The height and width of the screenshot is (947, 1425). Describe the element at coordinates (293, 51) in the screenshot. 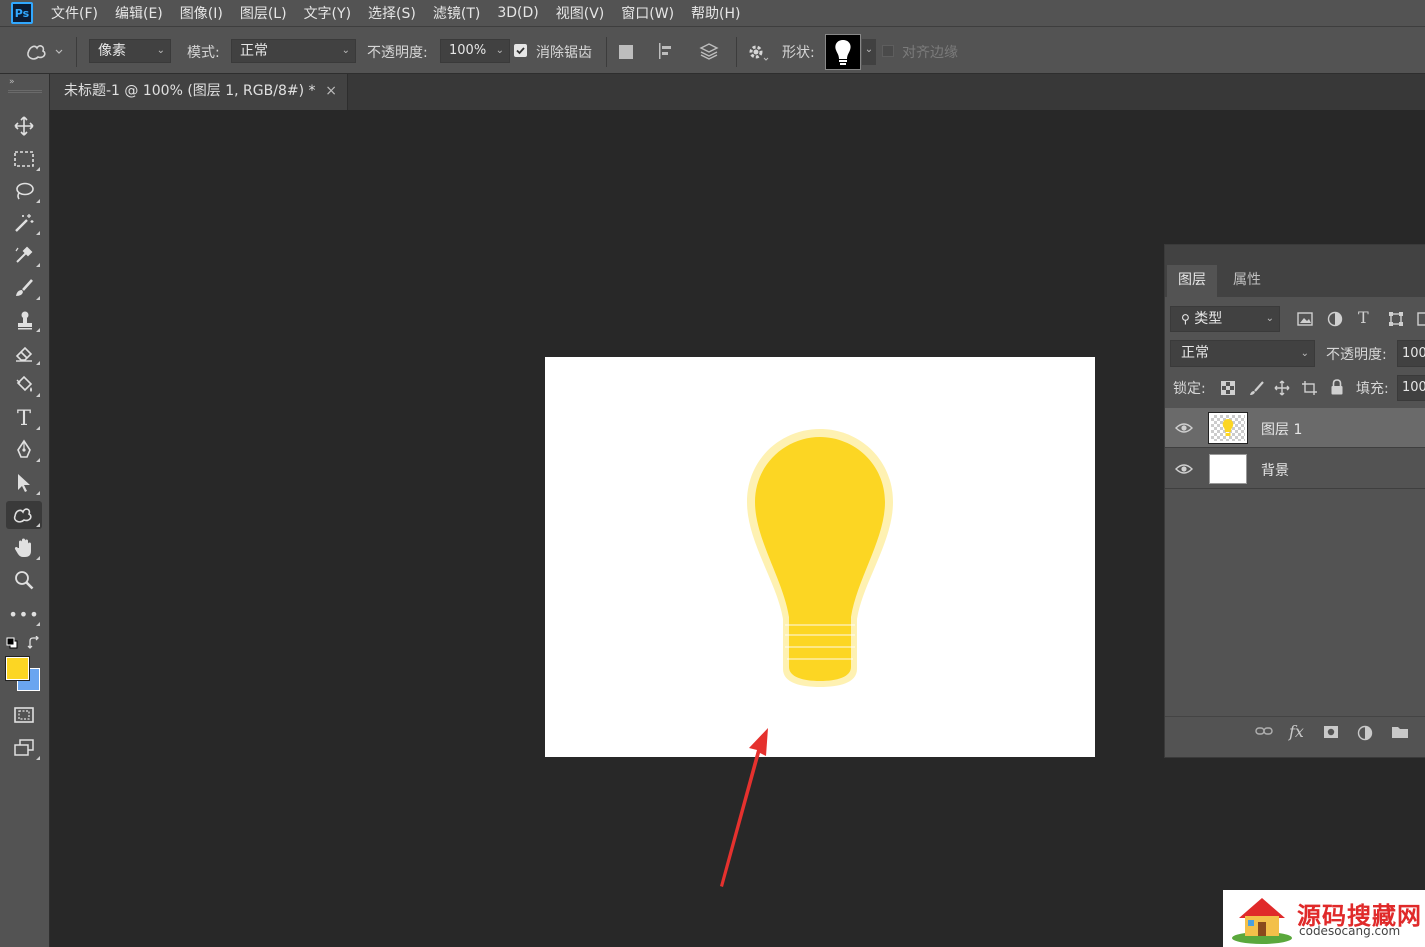

I see `mode-dropdown: 正常 ⌄` at that location.